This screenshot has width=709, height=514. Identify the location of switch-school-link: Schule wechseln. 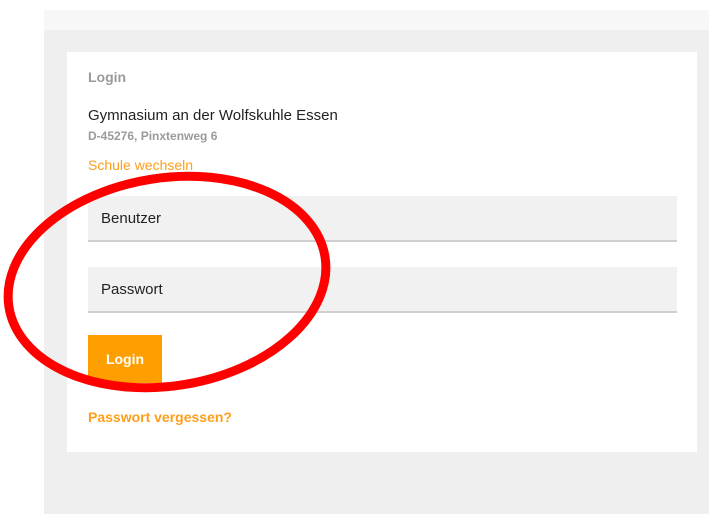
(140, 165).